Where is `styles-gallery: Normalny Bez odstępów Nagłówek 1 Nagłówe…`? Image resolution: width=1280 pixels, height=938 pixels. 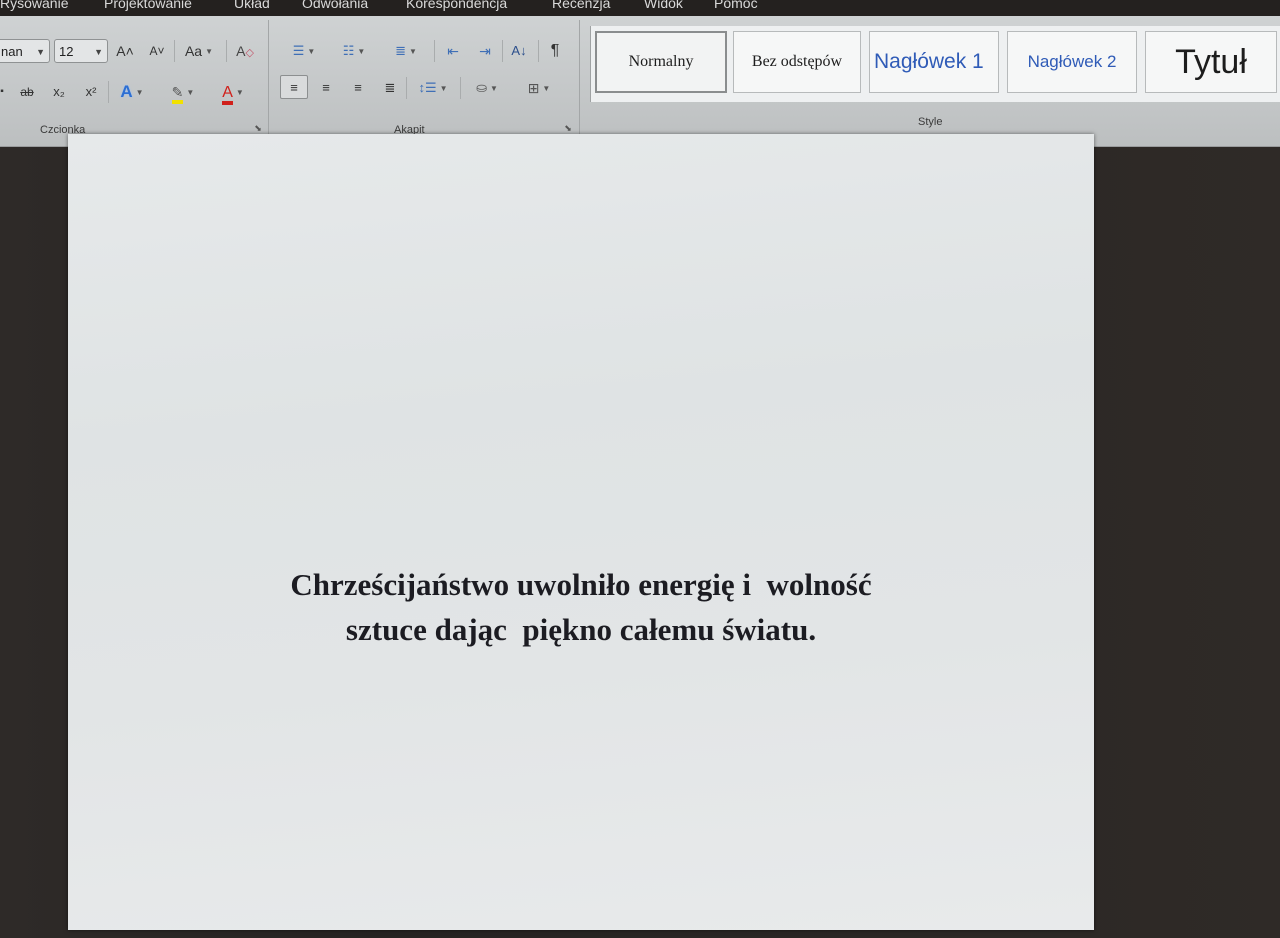 styles-gallery: Normalny Bez odstępów Nagłówek 1 Nagłówe… is located at coordinates (935, 64).